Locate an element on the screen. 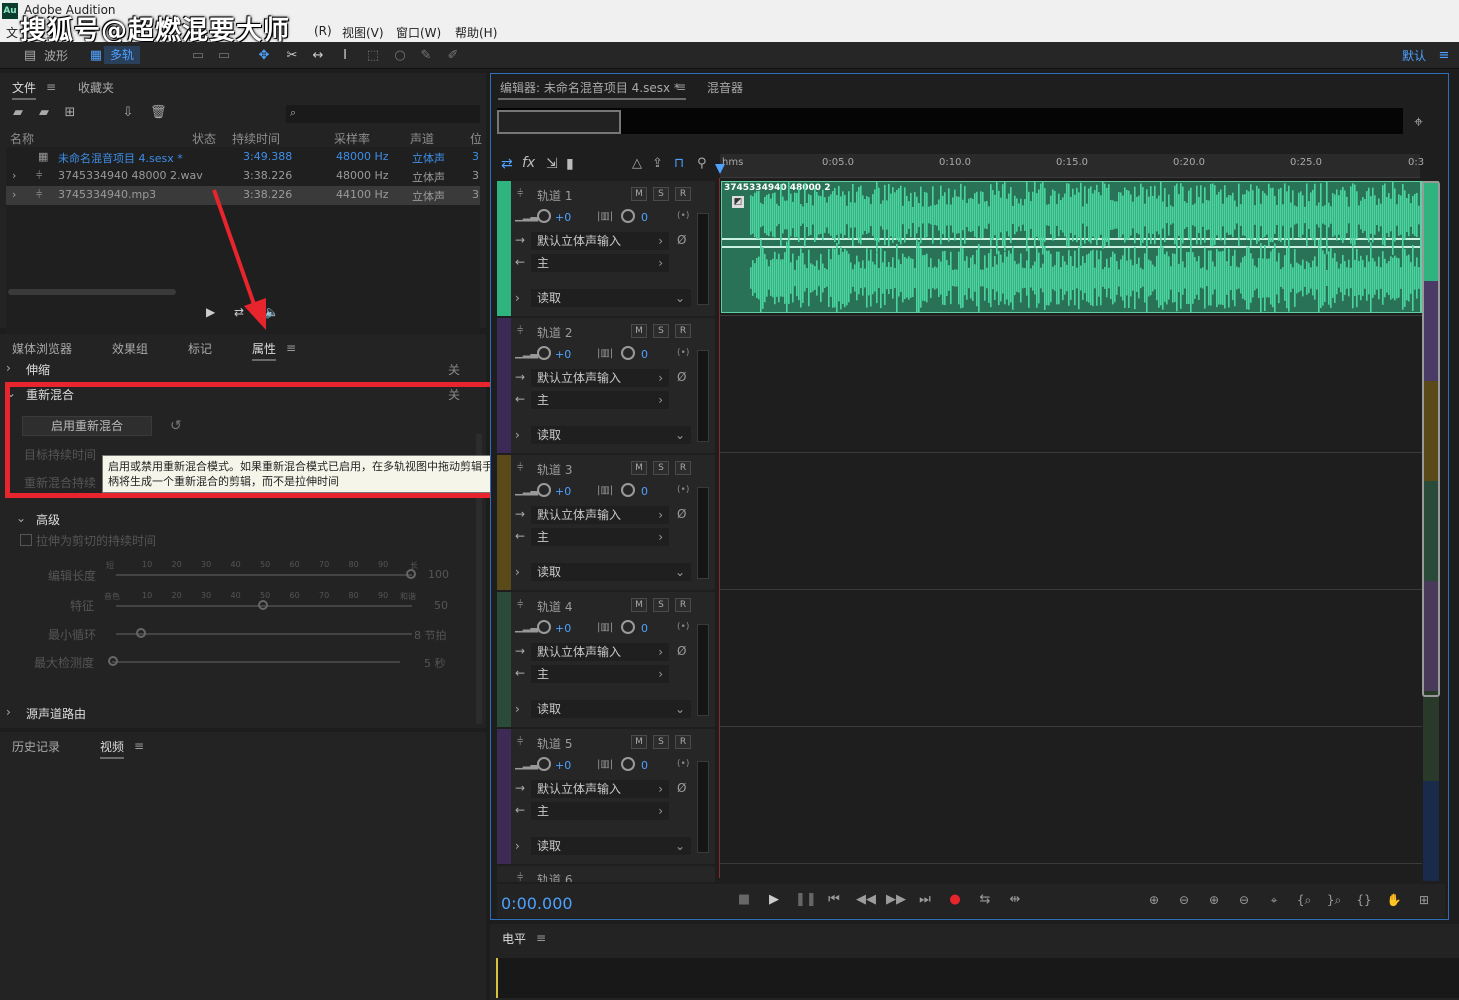  levels-menu-icon: ≡ is located at coordinates (541, 938).